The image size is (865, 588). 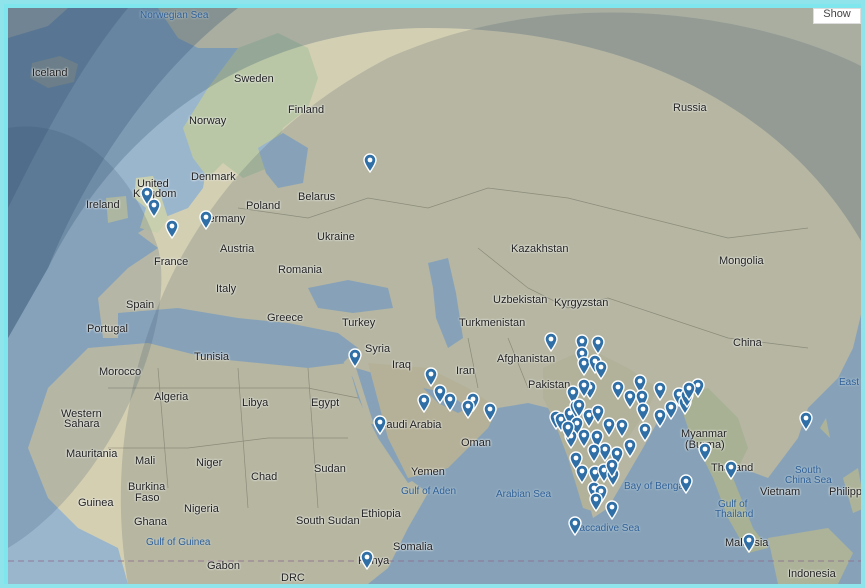 What do you see at coordinates (336, 237) in the screenshot?
I see `label-ukraine: Ukraine` at bounding box center [336, 237].